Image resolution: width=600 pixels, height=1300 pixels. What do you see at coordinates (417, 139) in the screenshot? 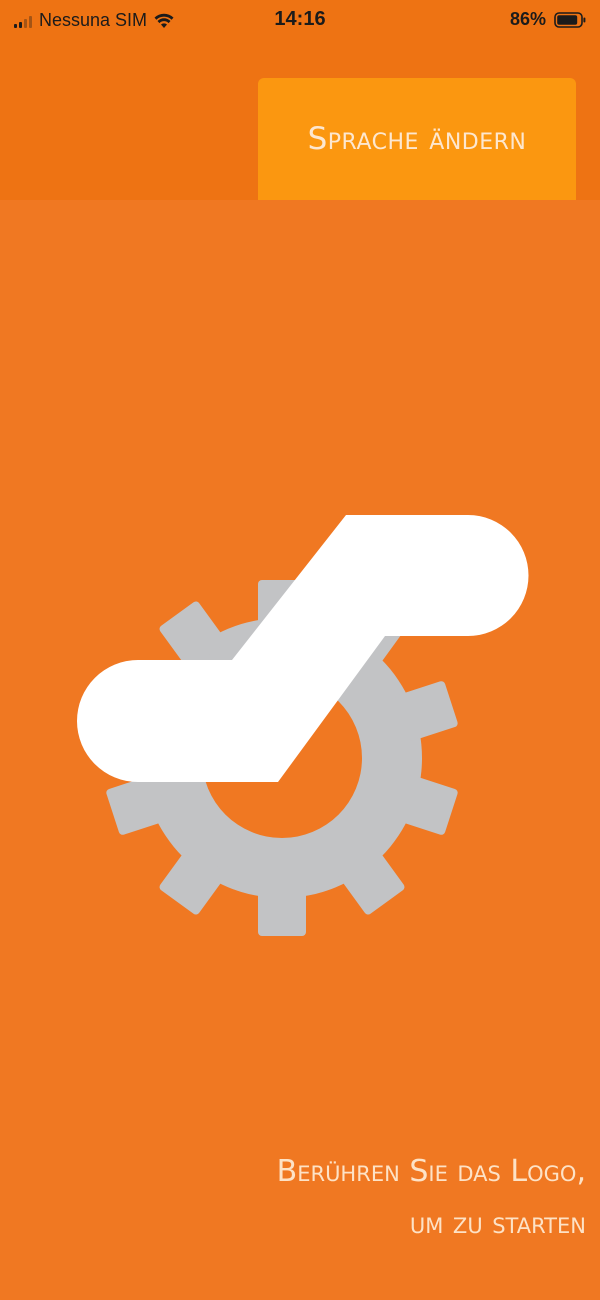
I see `change-language-button: Sprache ändern` at bounding box center [417, 139].